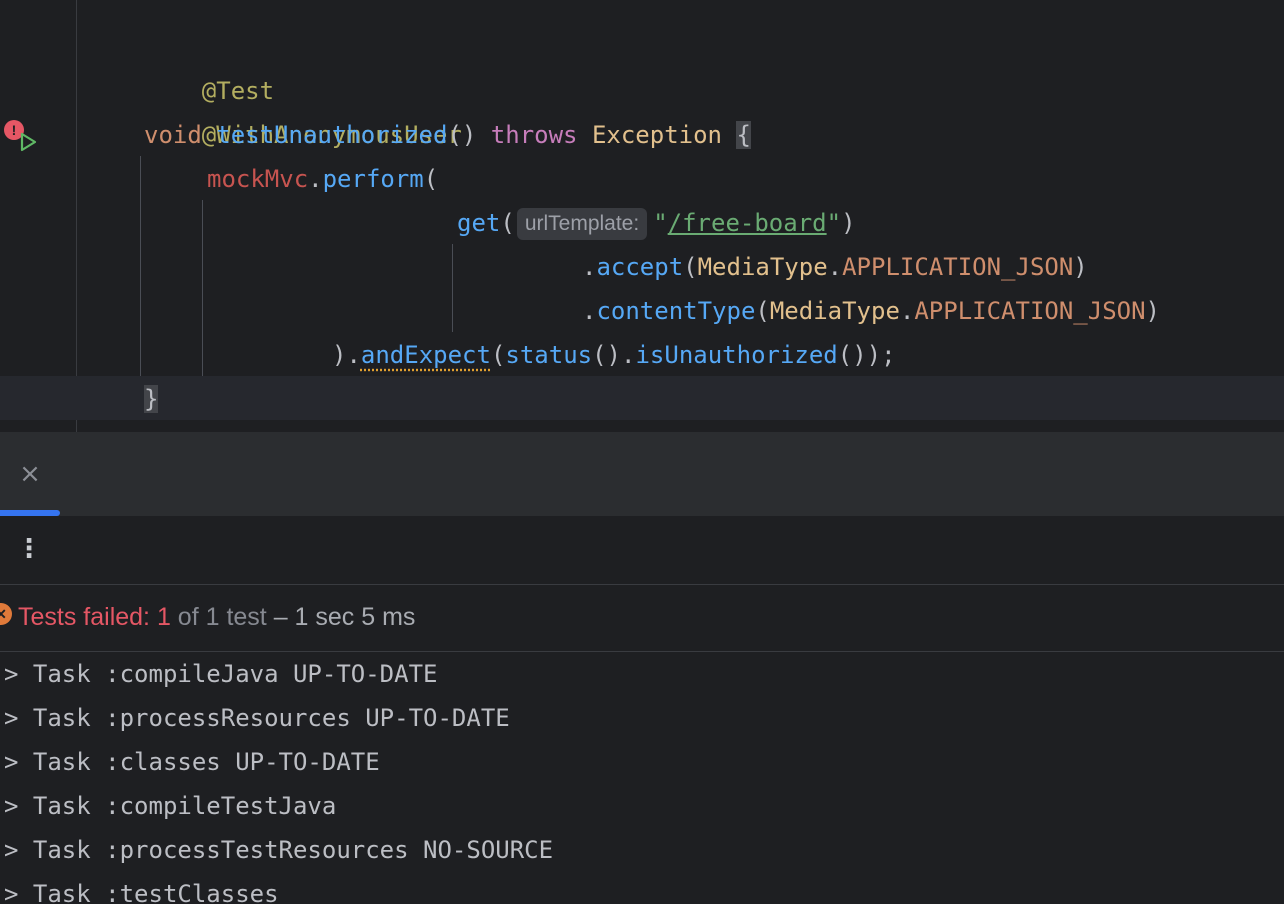 The height and width of the screenshot is (904, 1284). Describe the element at coordinates (462, 135) in the screenshot. I see `params: ()` at that location.